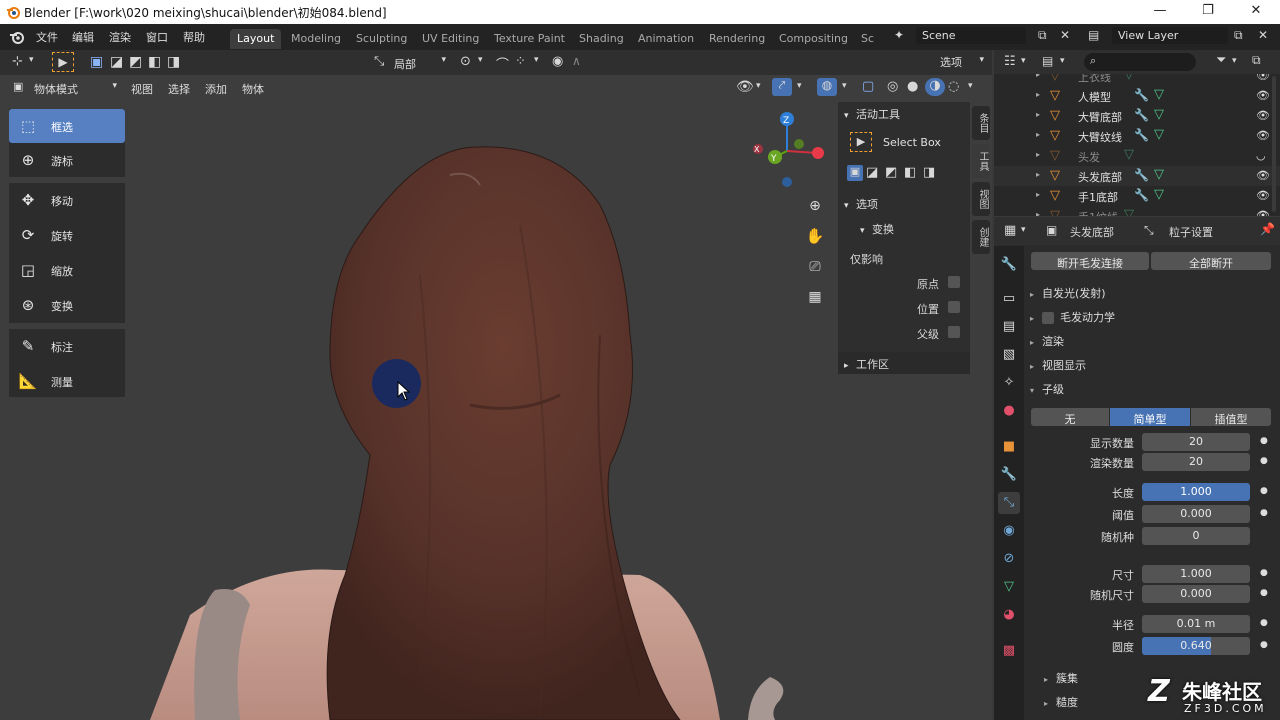  What do you see at coordinates (1196, 514) in the screenshot?
I see `threshold-field: 0.000` at bounding box center [1196, 514].